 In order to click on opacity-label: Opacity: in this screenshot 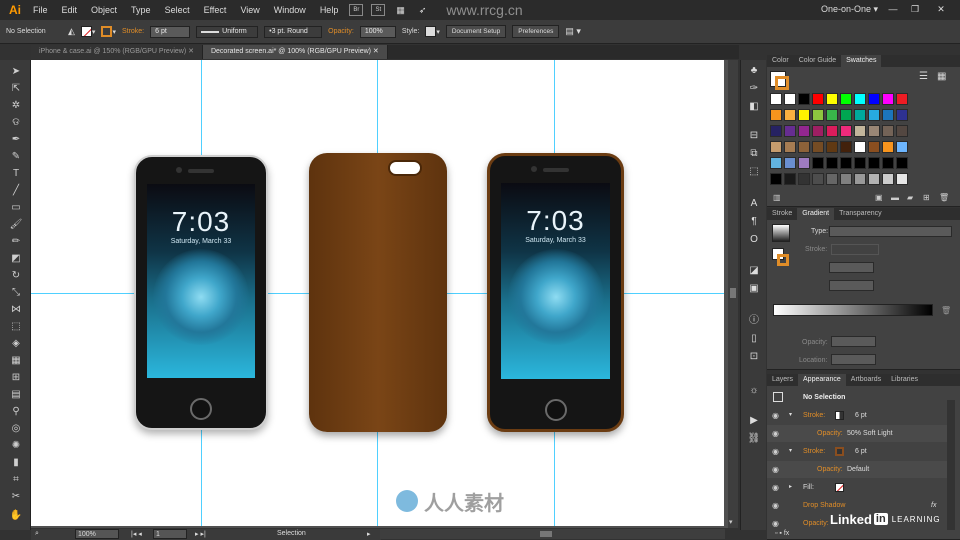, I will do `click(341, 31)`.